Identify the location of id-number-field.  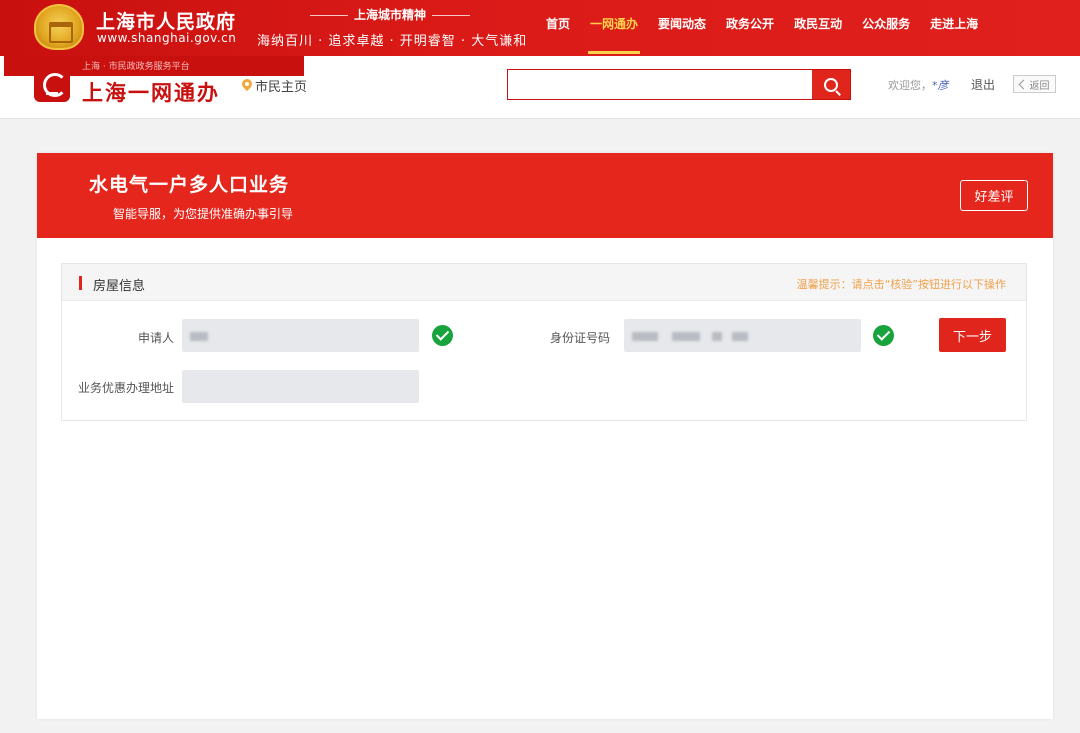
(742, 335).